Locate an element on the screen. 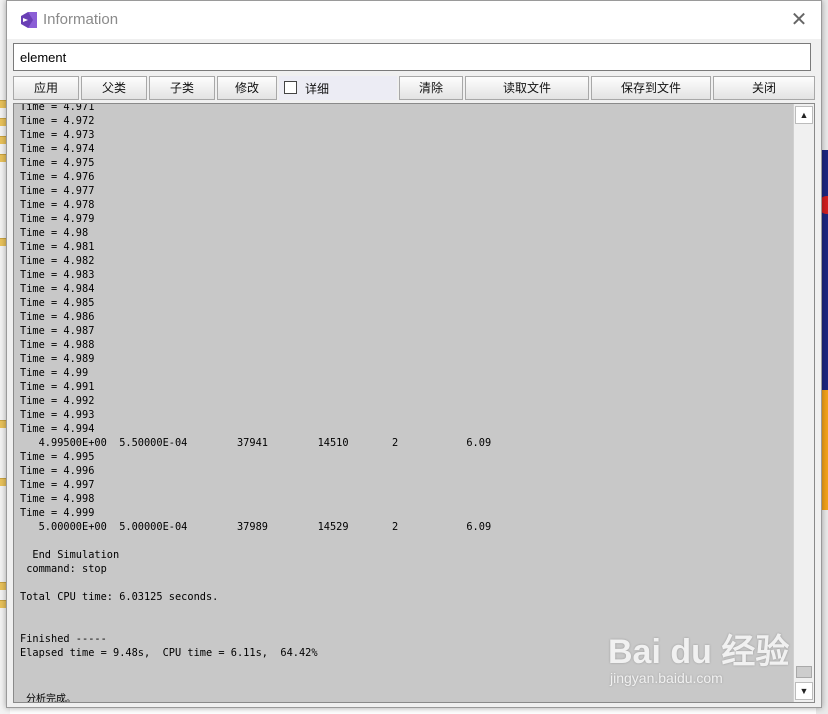  log-line: Time = 4.988 is located at coordinates (57, 345).